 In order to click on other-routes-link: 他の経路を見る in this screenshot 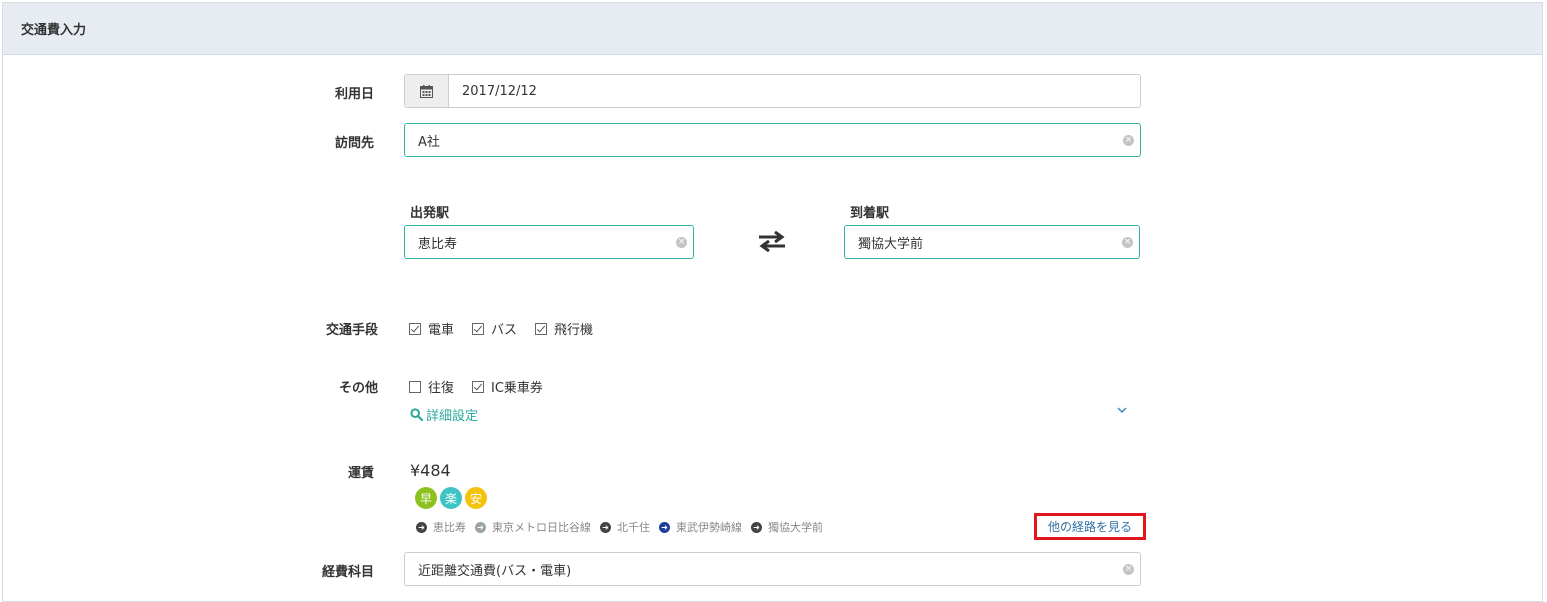, I will do `click(1090, 526)`.